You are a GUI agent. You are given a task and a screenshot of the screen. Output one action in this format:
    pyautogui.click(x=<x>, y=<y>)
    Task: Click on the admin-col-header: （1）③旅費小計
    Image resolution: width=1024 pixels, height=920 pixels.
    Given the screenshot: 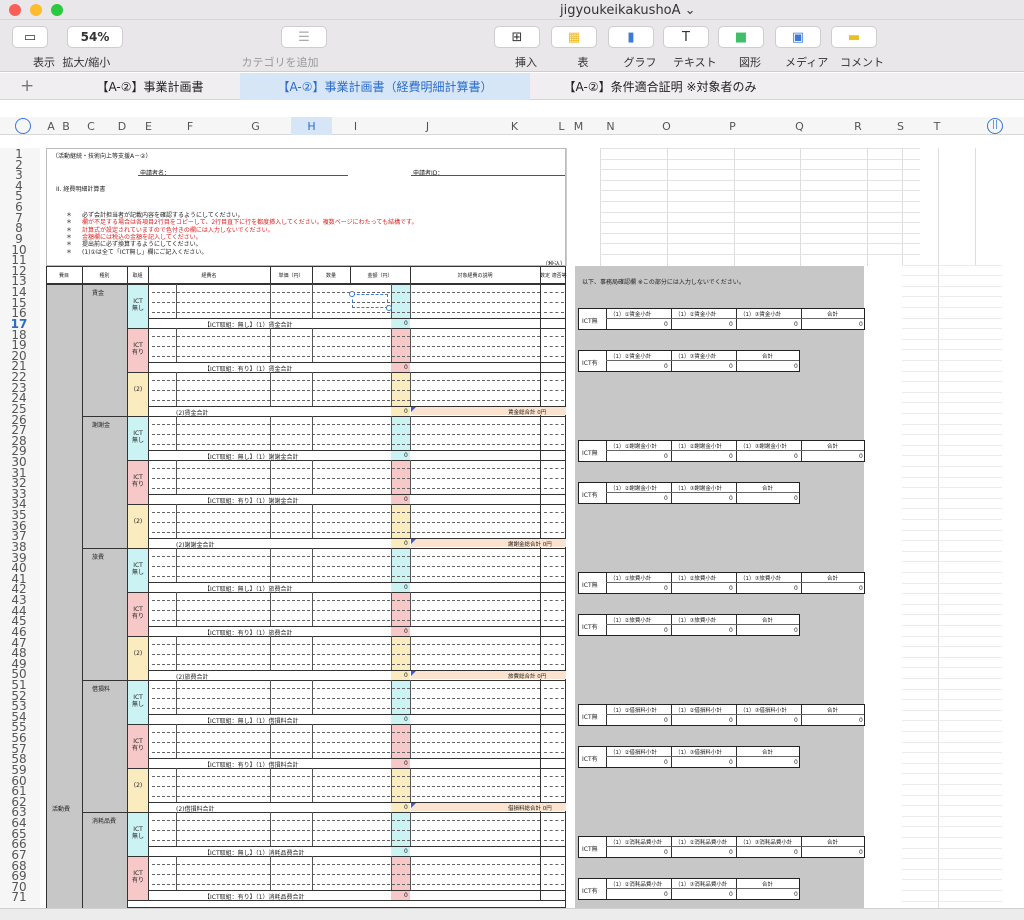 What is the action you would take?
    pyautogui.click(x=696, y=621)
    